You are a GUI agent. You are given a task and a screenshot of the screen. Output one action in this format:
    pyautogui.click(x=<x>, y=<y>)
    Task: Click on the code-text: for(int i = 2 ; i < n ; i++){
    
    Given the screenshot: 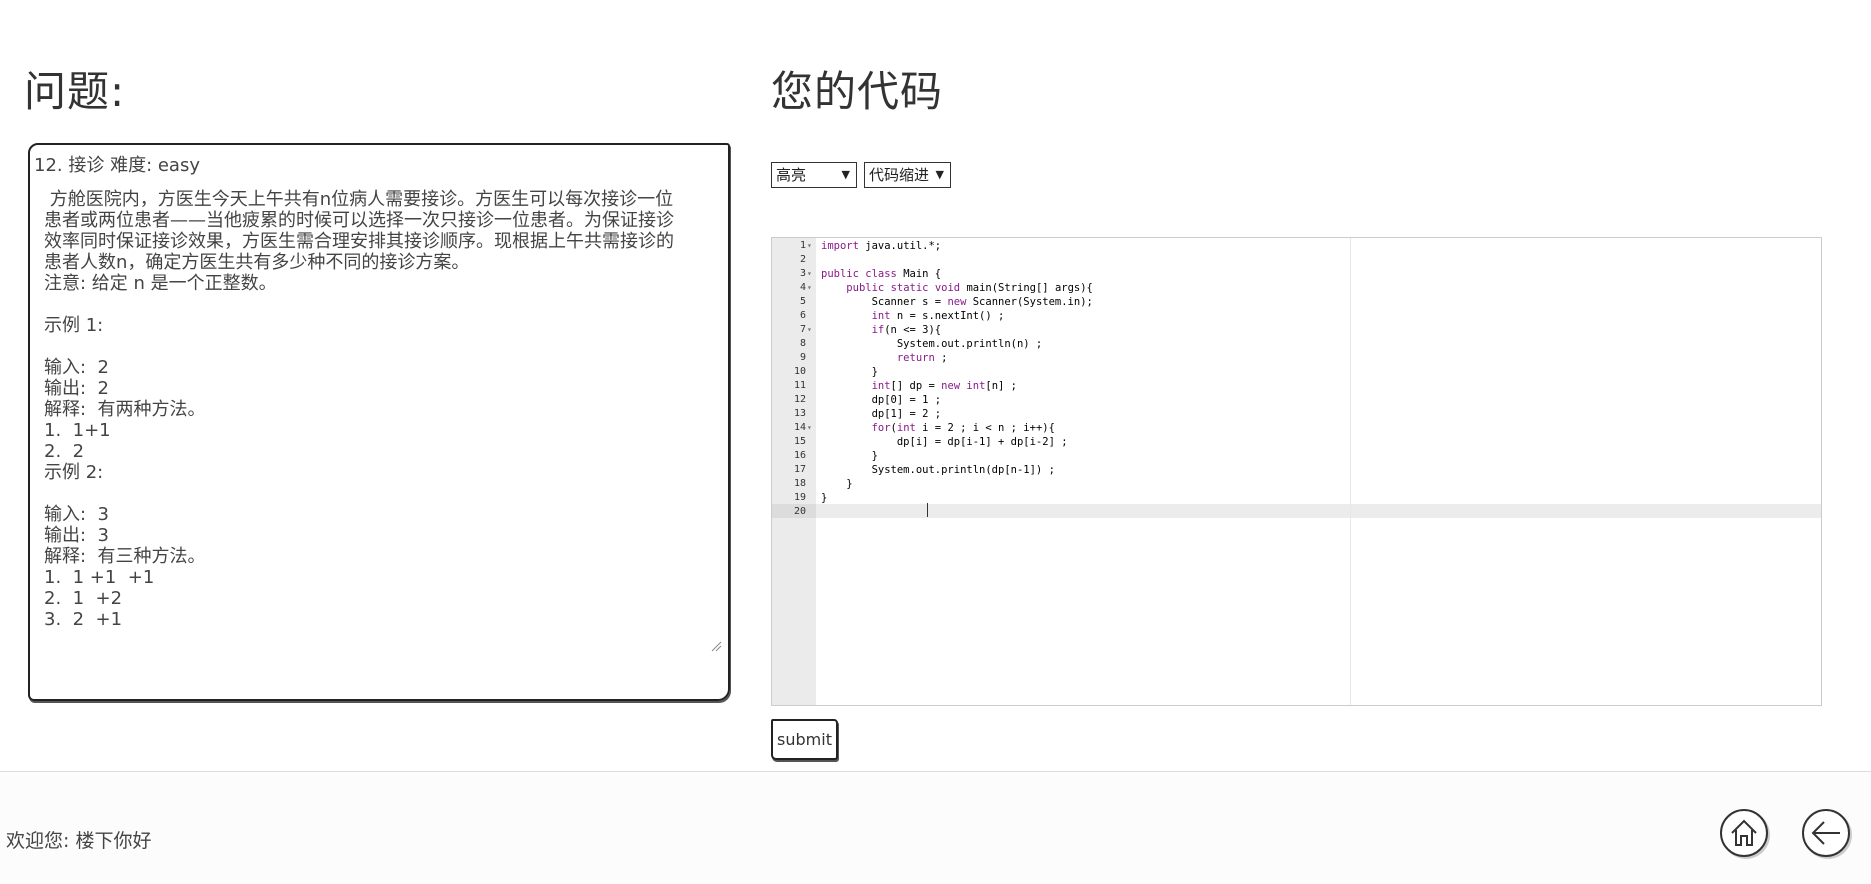 What is the action you would take?
    pyautogui.click(x=963, y=428)
    